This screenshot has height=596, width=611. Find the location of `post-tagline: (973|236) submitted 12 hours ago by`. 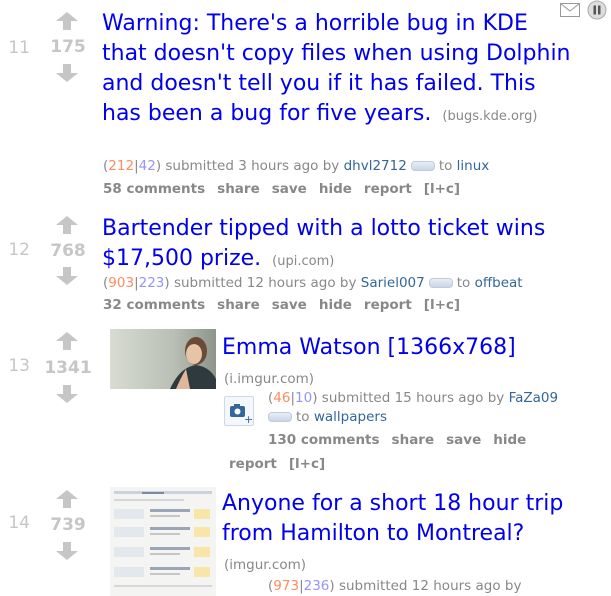

post-tagline: (973|236) submitted 12 hours ago by is located at coordinates (395, 586).